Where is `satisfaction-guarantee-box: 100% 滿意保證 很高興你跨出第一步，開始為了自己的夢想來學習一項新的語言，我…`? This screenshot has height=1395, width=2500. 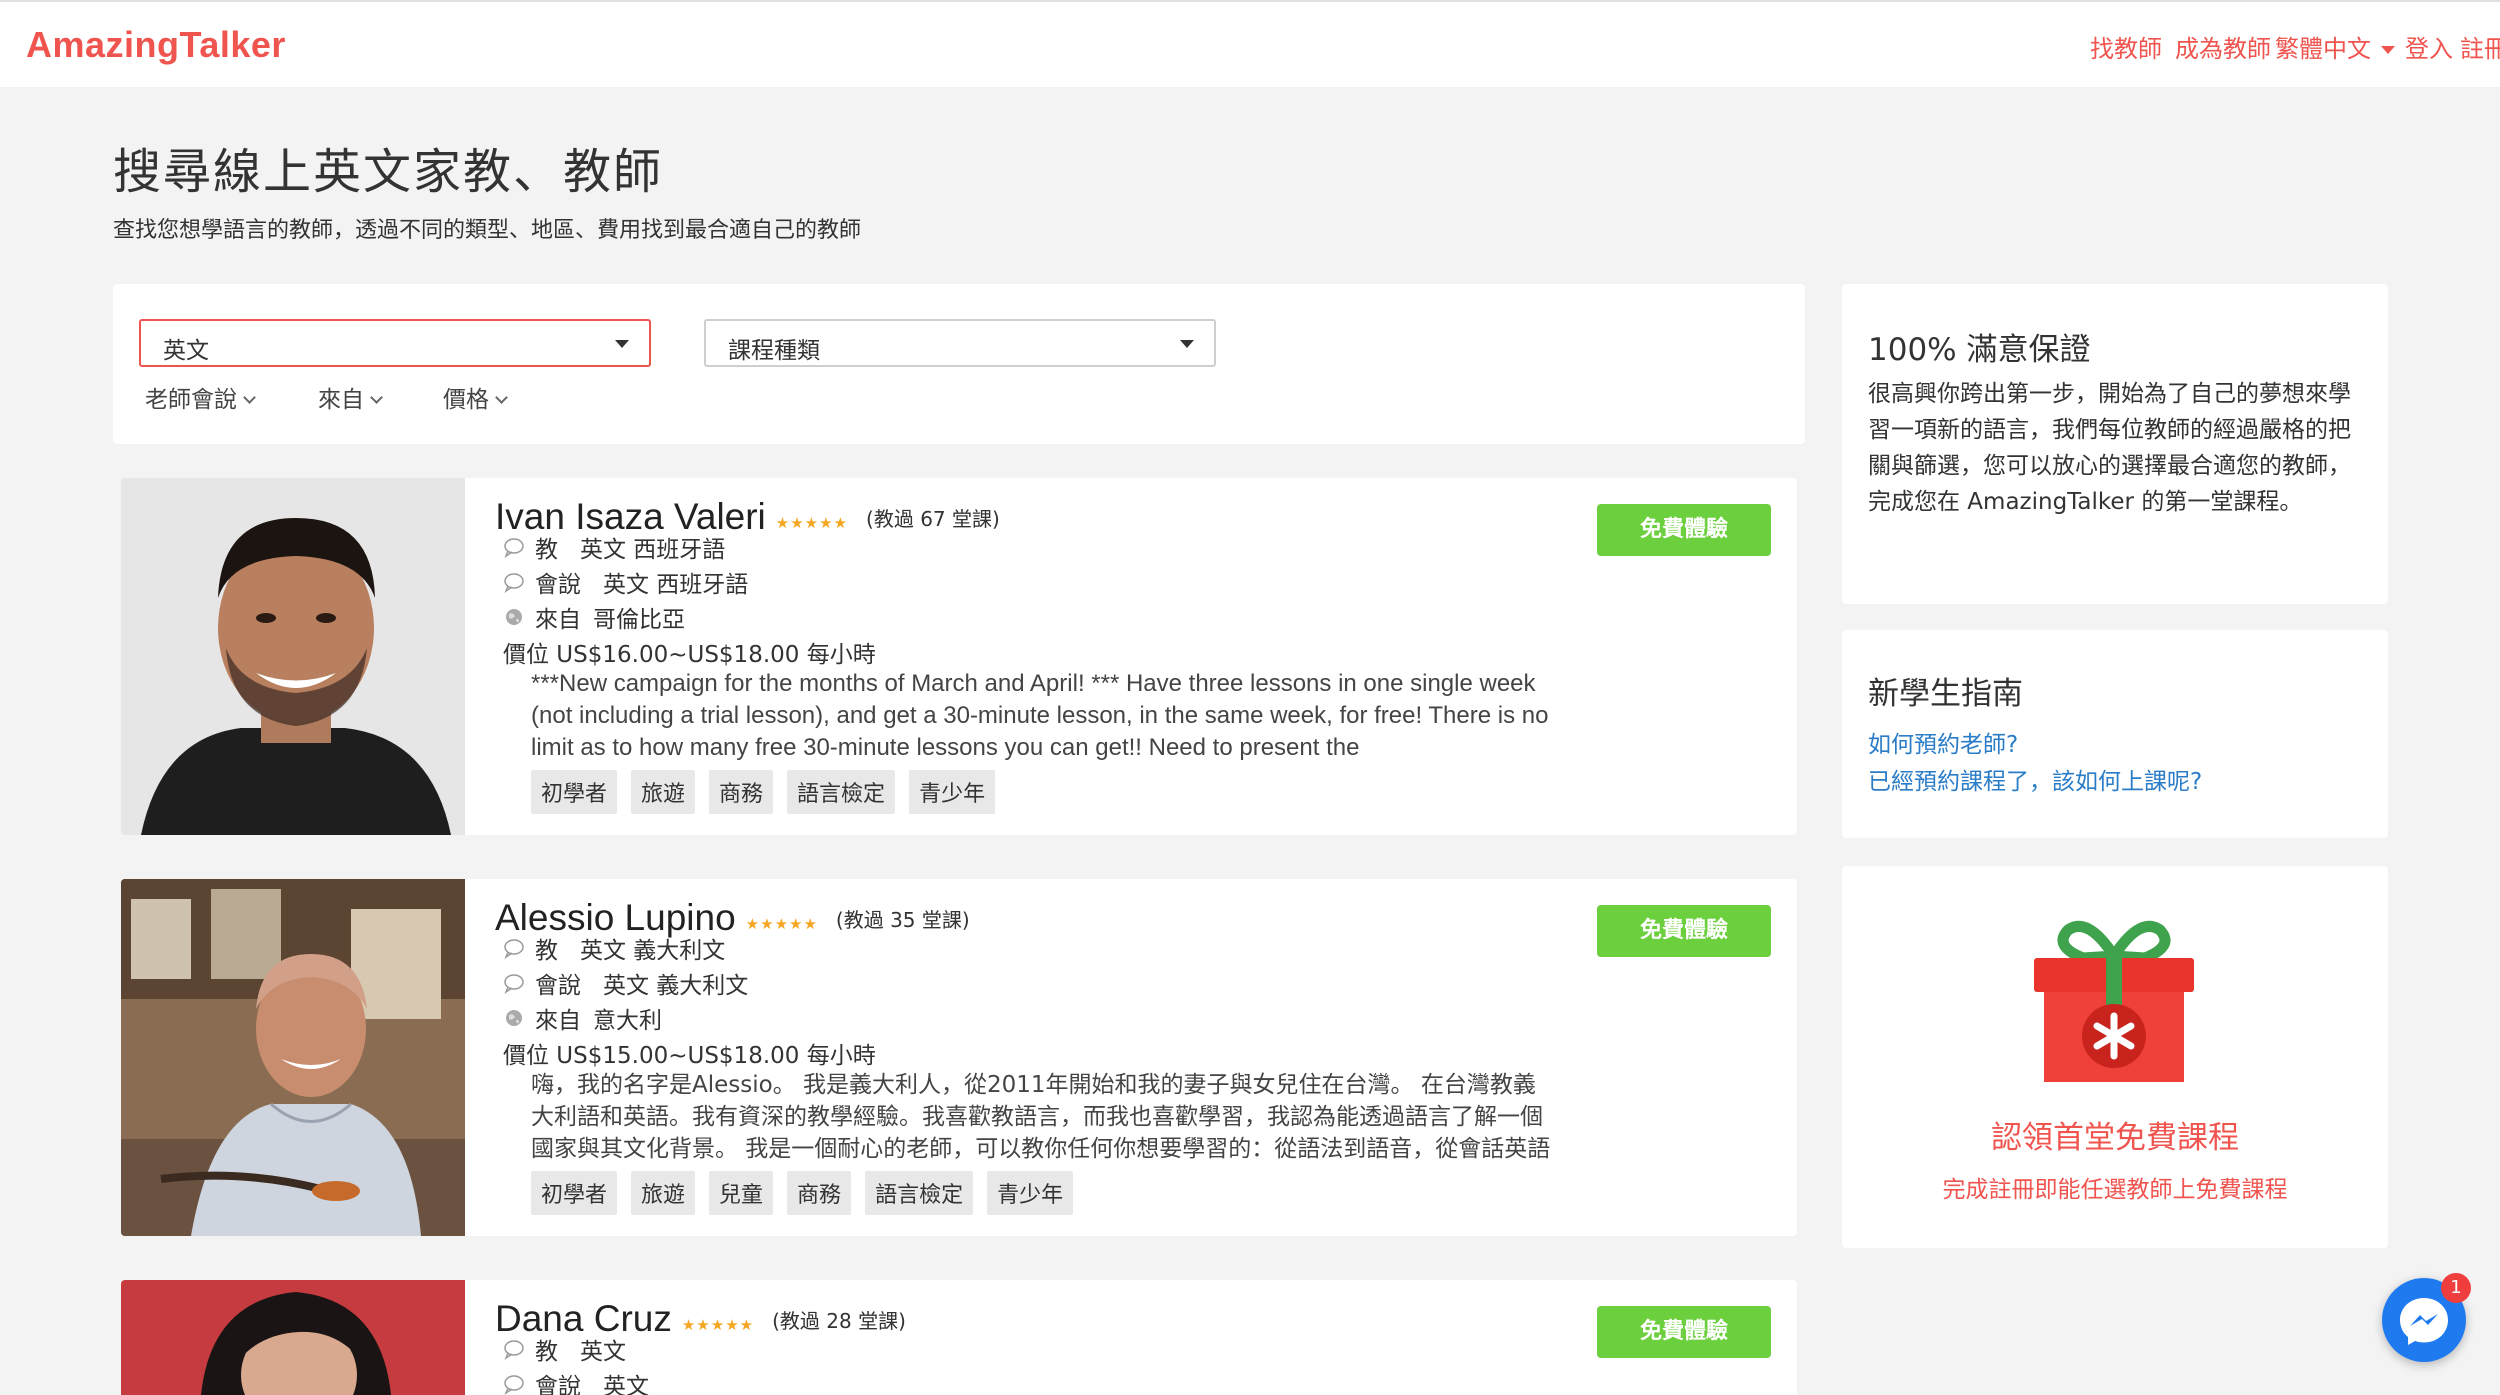 satisfaction-guarantee-box: 100% 滿意保證 很高興你跨出第一步，開始為了自己的夢想來學習一項新的語言，我… is located at coordinates (2115, 444).